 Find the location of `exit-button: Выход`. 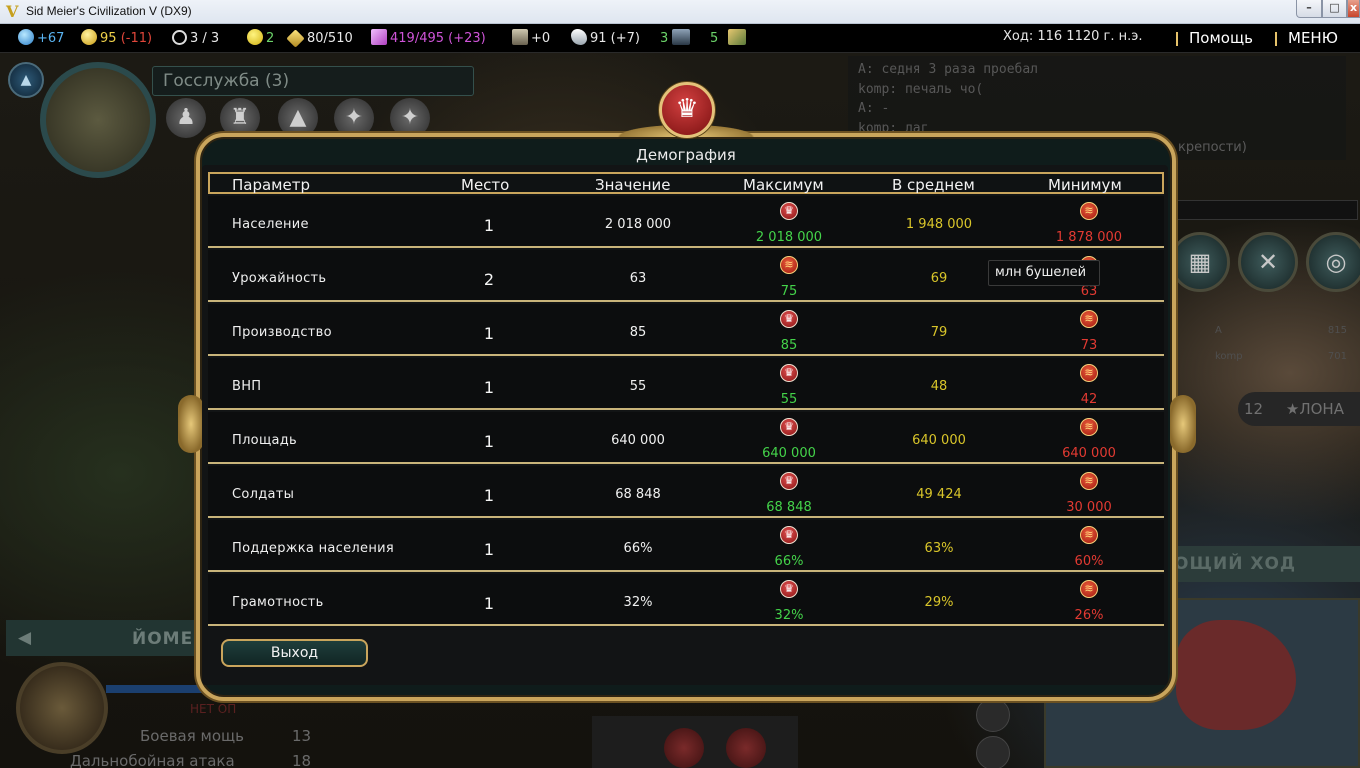

exit-button: Выход is located at coordinates (294, 653).